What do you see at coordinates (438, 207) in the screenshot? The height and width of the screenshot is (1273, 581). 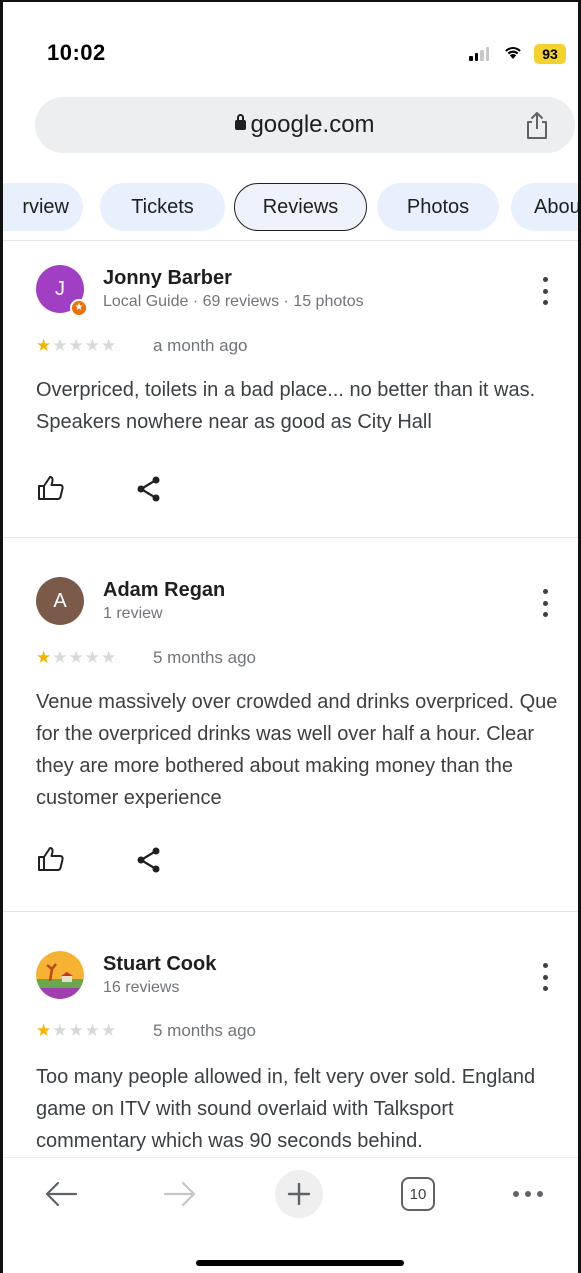 I see `tab-photos: Photos` at bounding box center [438, 207].